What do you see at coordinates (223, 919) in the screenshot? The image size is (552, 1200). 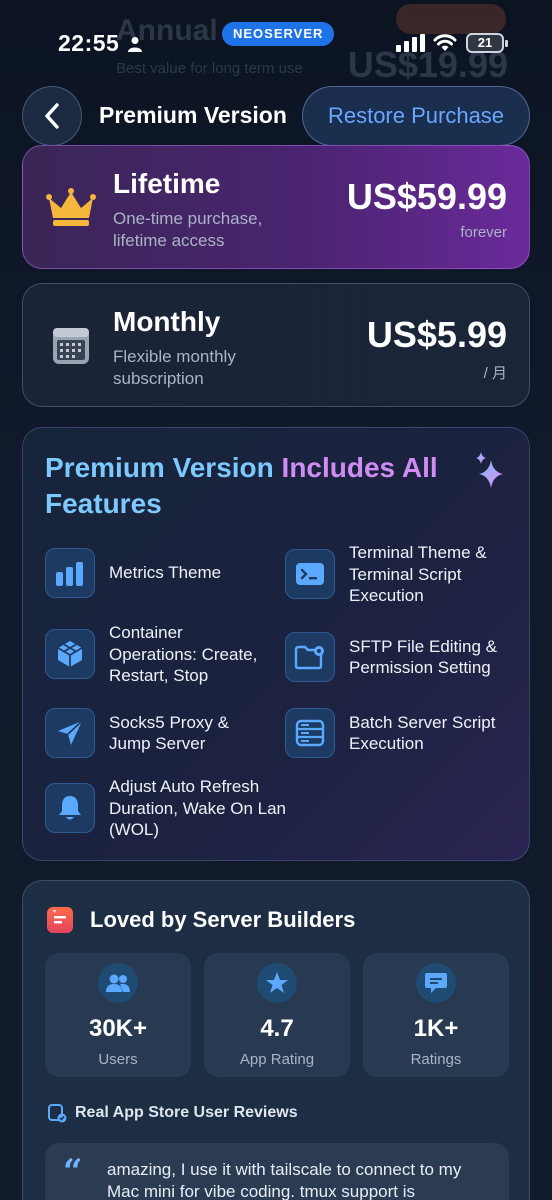 I see `social-proof-title: Loved by Server Builders` at bounding box center [223, 919].